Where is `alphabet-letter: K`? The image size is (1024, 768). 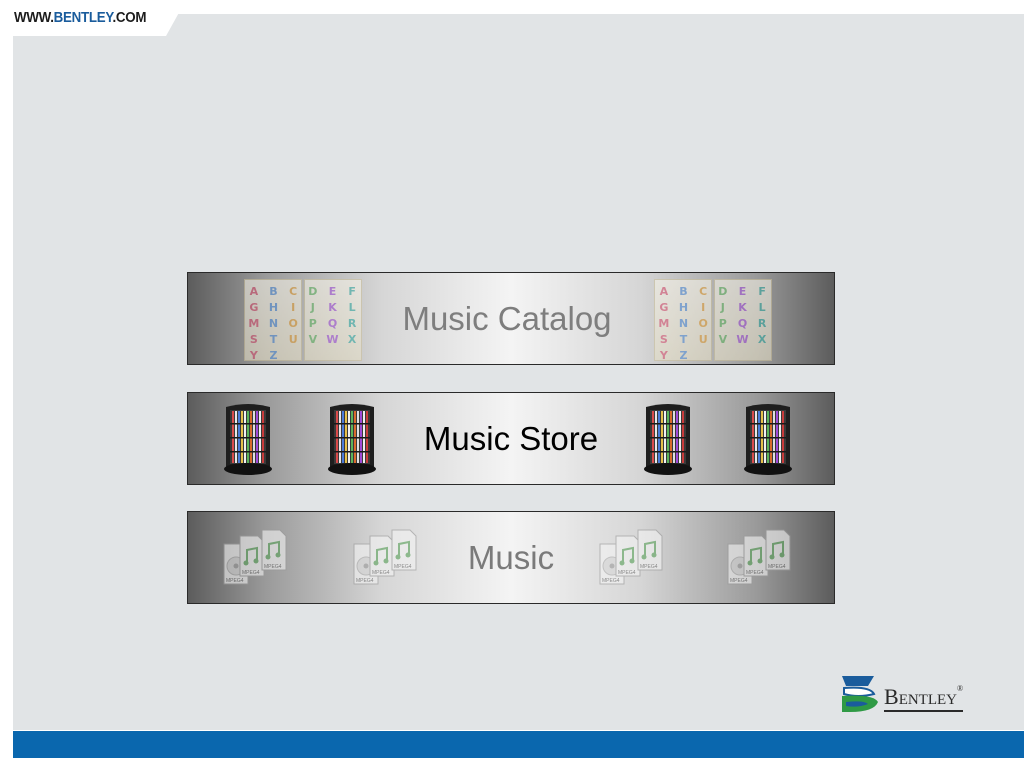
alphabet-letter: K is located at coordinates (742, 307).